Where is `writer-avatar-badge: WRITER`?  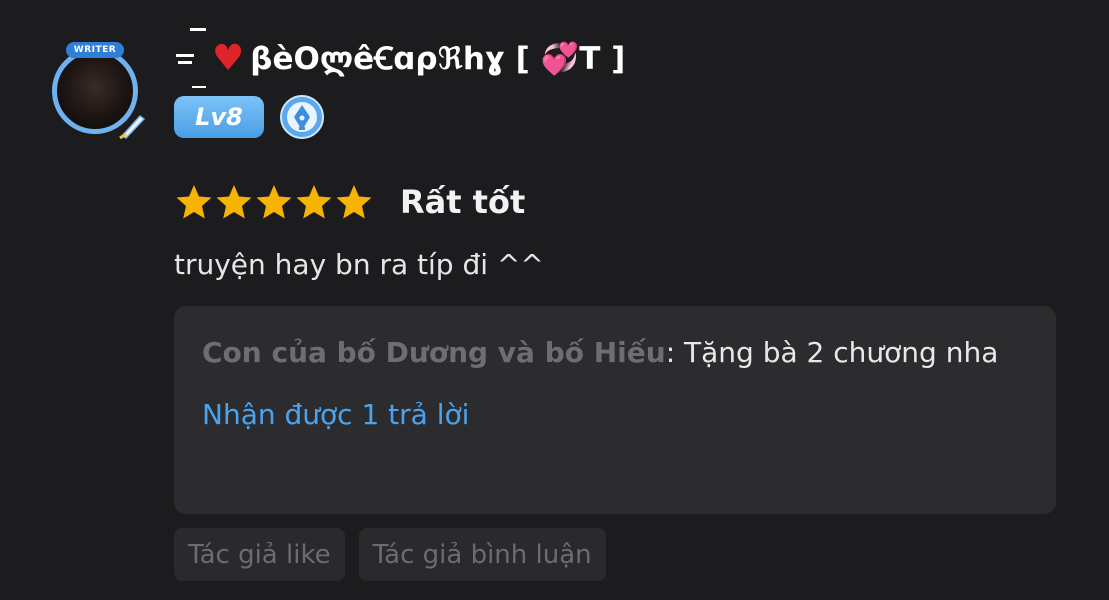 writer-avatar-badge: WRITER is located at coordinates (95, 50).